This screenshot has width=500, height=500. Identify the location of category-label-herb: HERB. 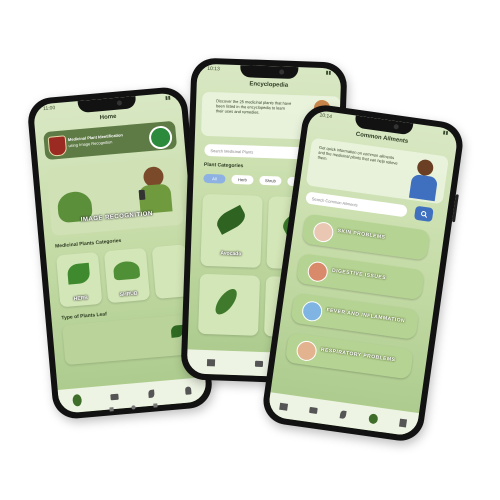
(81, 298).